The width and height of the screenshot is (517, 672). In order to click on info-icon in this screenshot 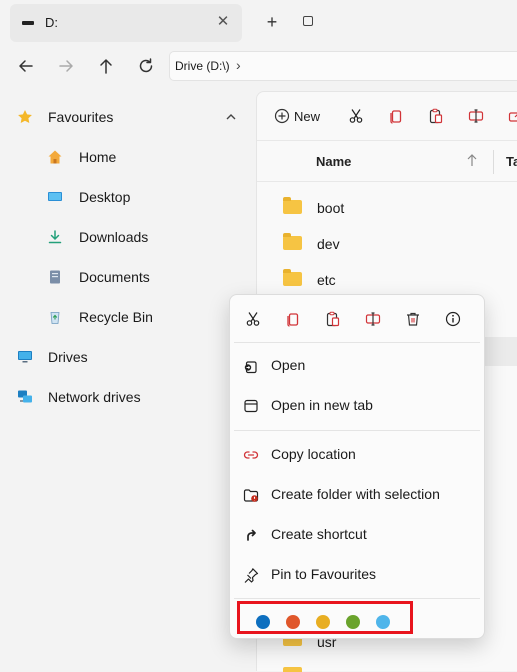, I will do `click(453, 319)`.